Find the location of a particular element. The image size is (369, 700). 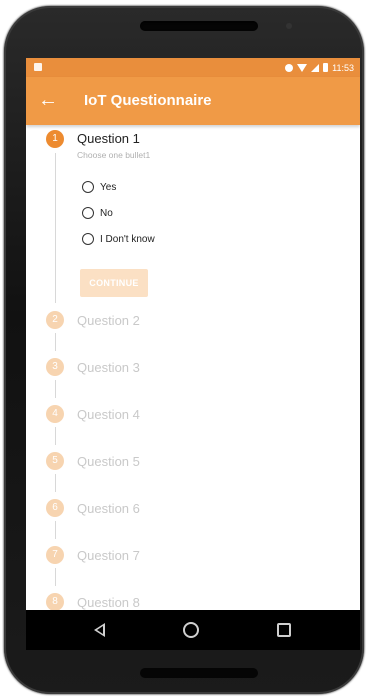

step-number-badge: 2 is located at coordinates (55, 320).